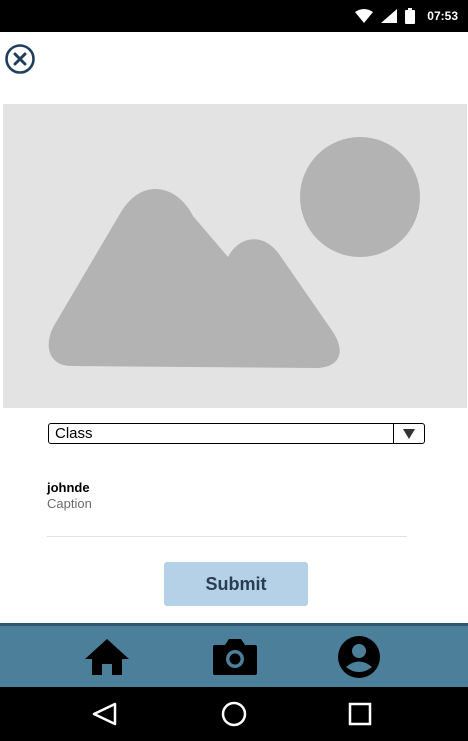  Describe the element at coordinates (74, 433) in the screenshot. I see `class-select-value: Class` at that location.